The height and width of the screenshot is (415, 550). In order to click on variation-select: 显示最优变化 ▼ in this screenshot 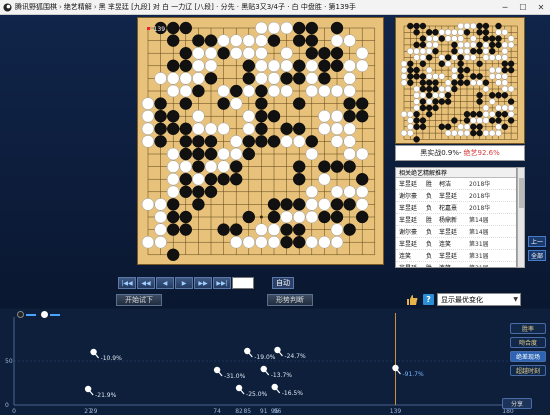, I will do `click(479, 299)`.